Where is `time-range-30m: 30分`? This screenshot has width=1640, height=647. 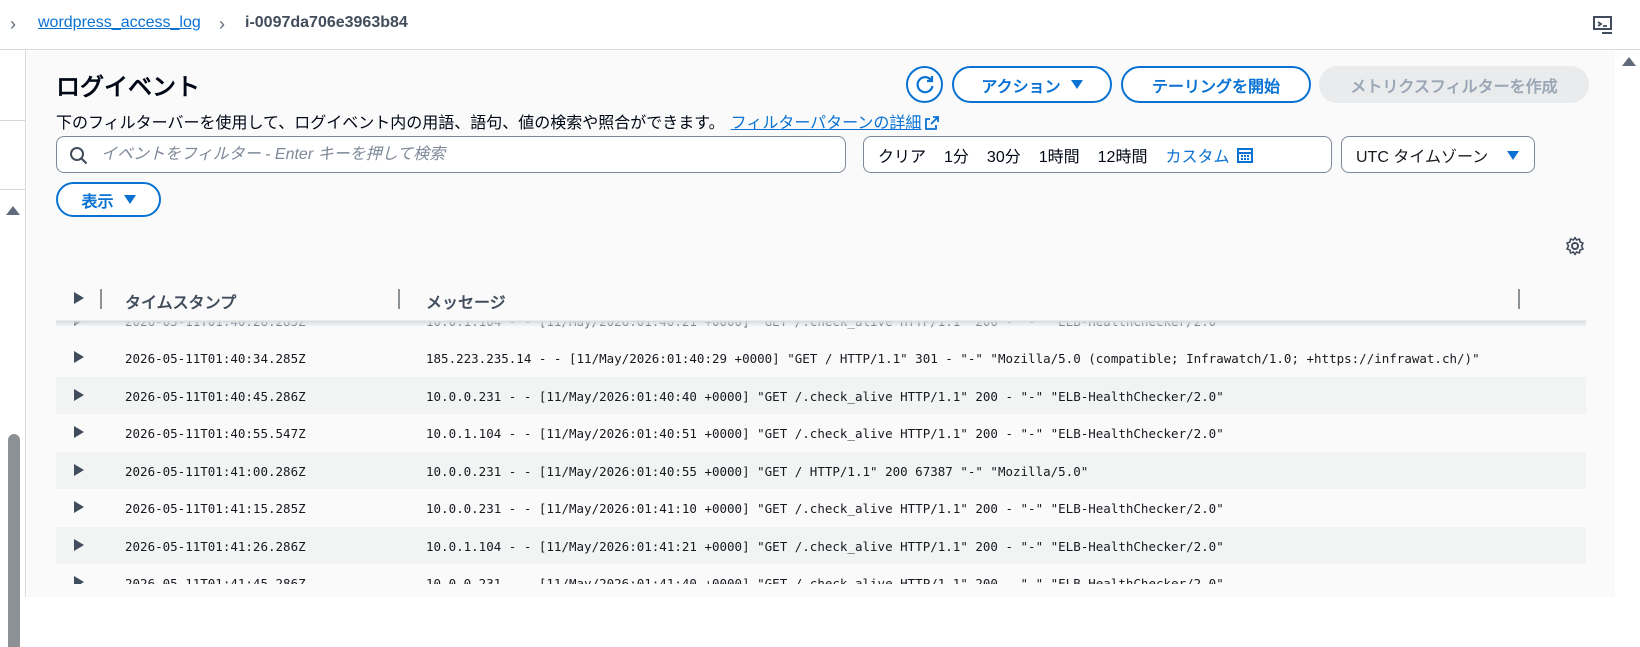 time-range-30m: 30分 is located at coordinates (1004, 155).